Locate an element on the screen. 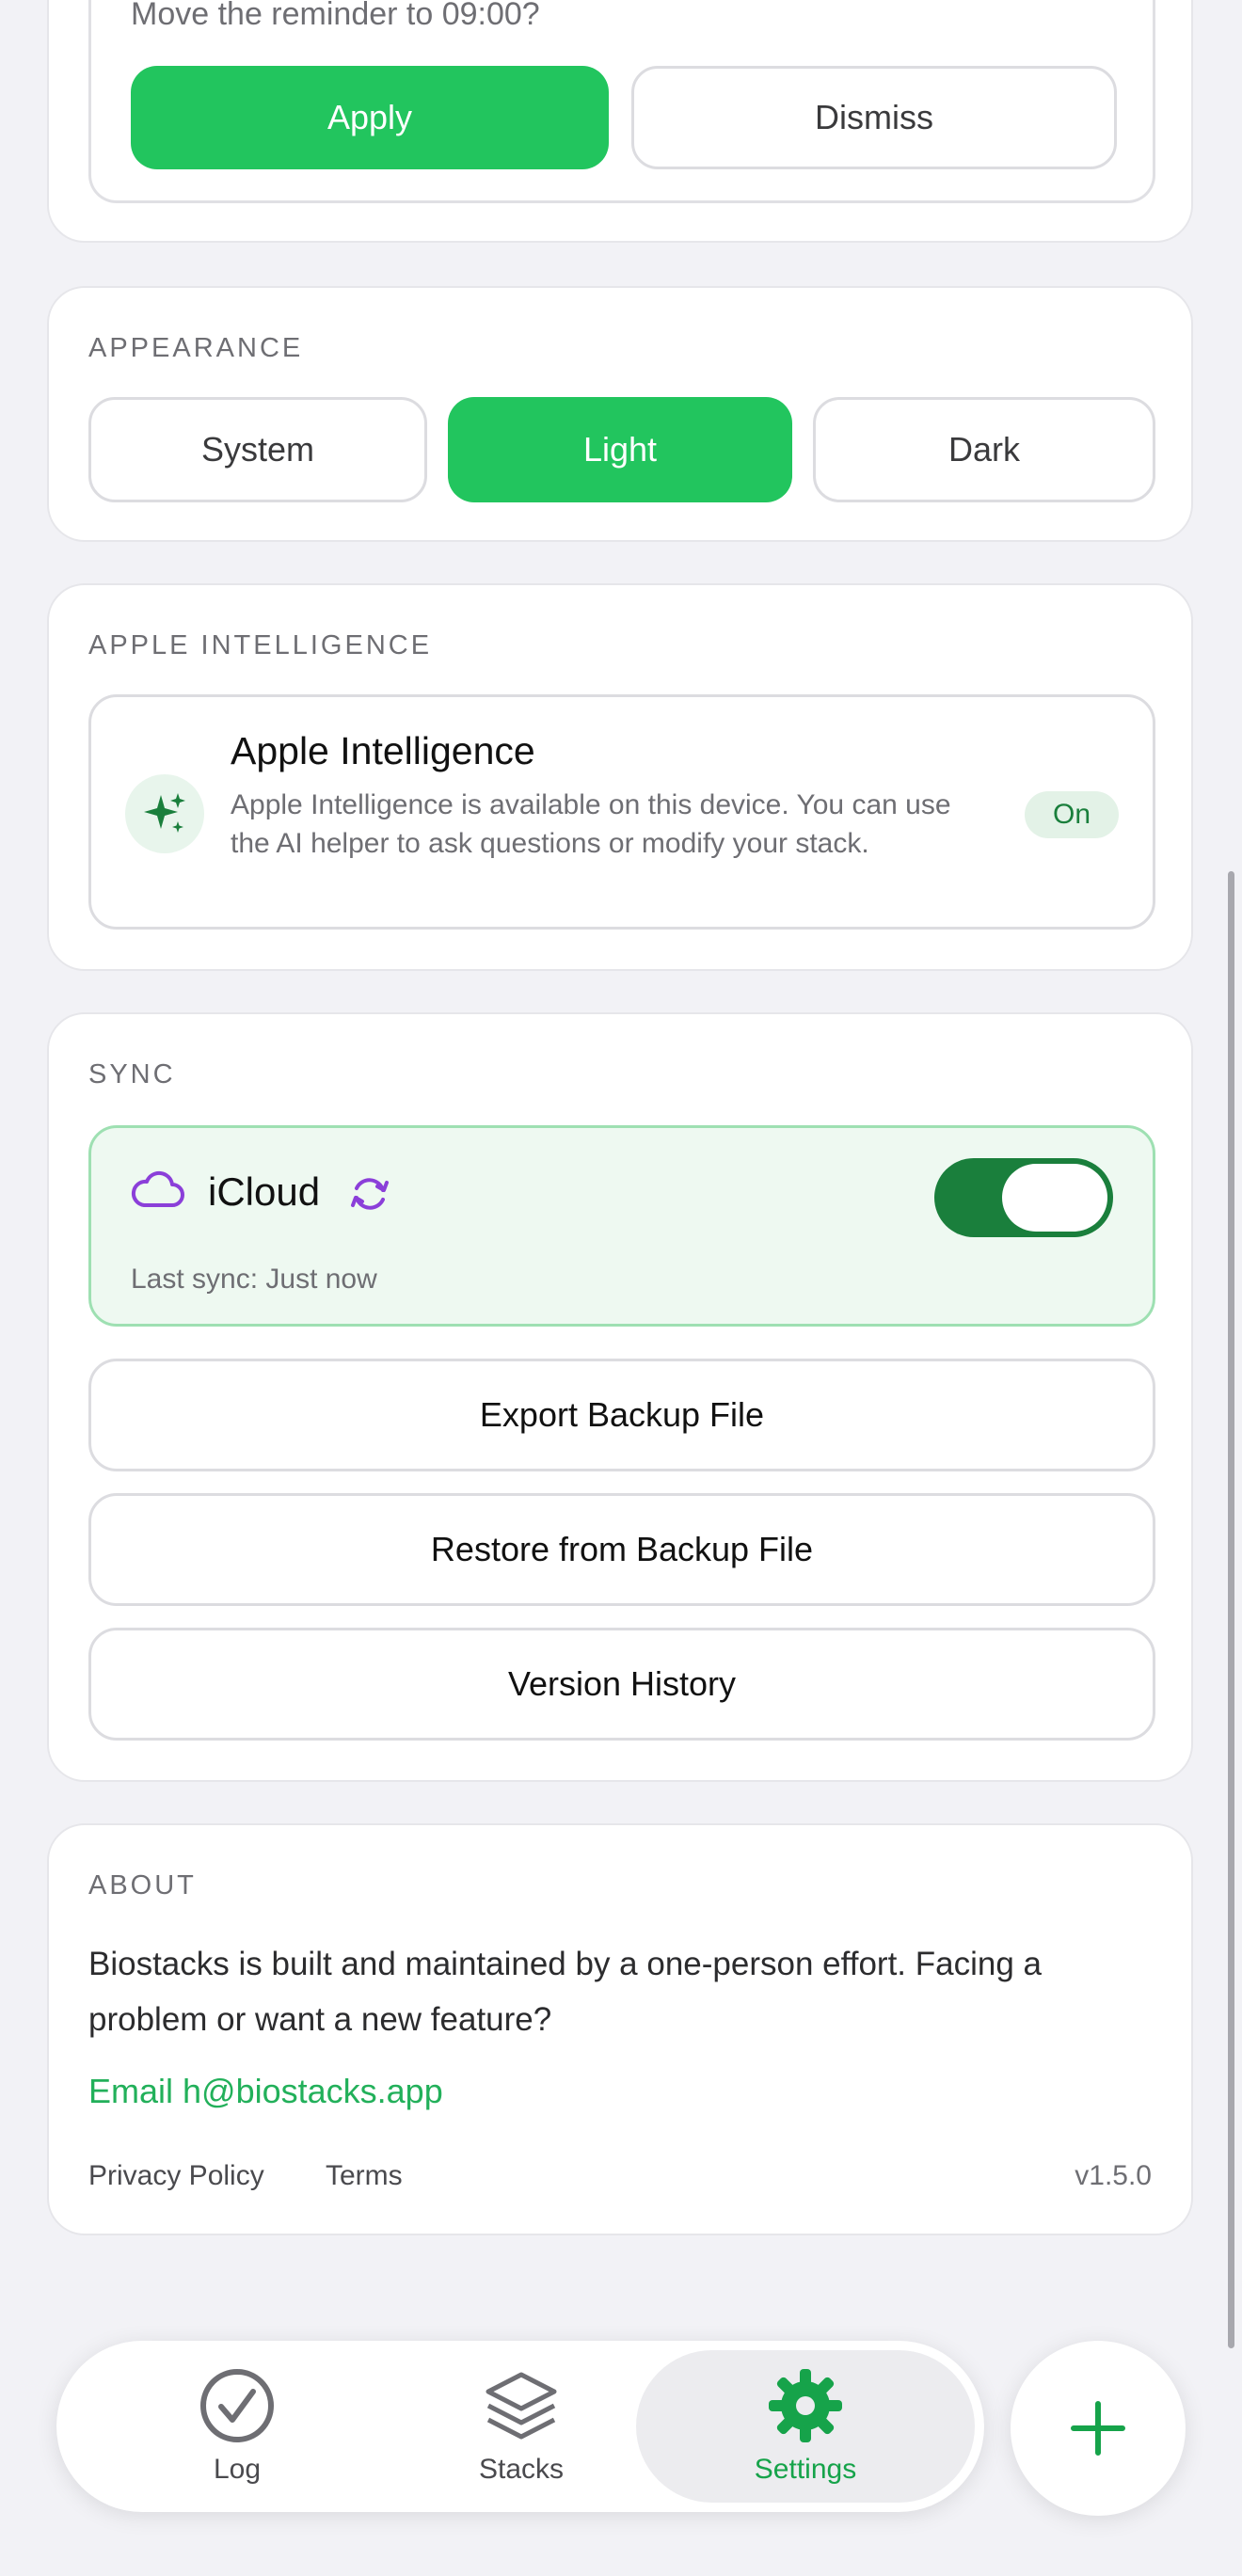 This screenshot has width=1242, height=2576. tab-log-label: Log is located at coordinates (238, 2469).